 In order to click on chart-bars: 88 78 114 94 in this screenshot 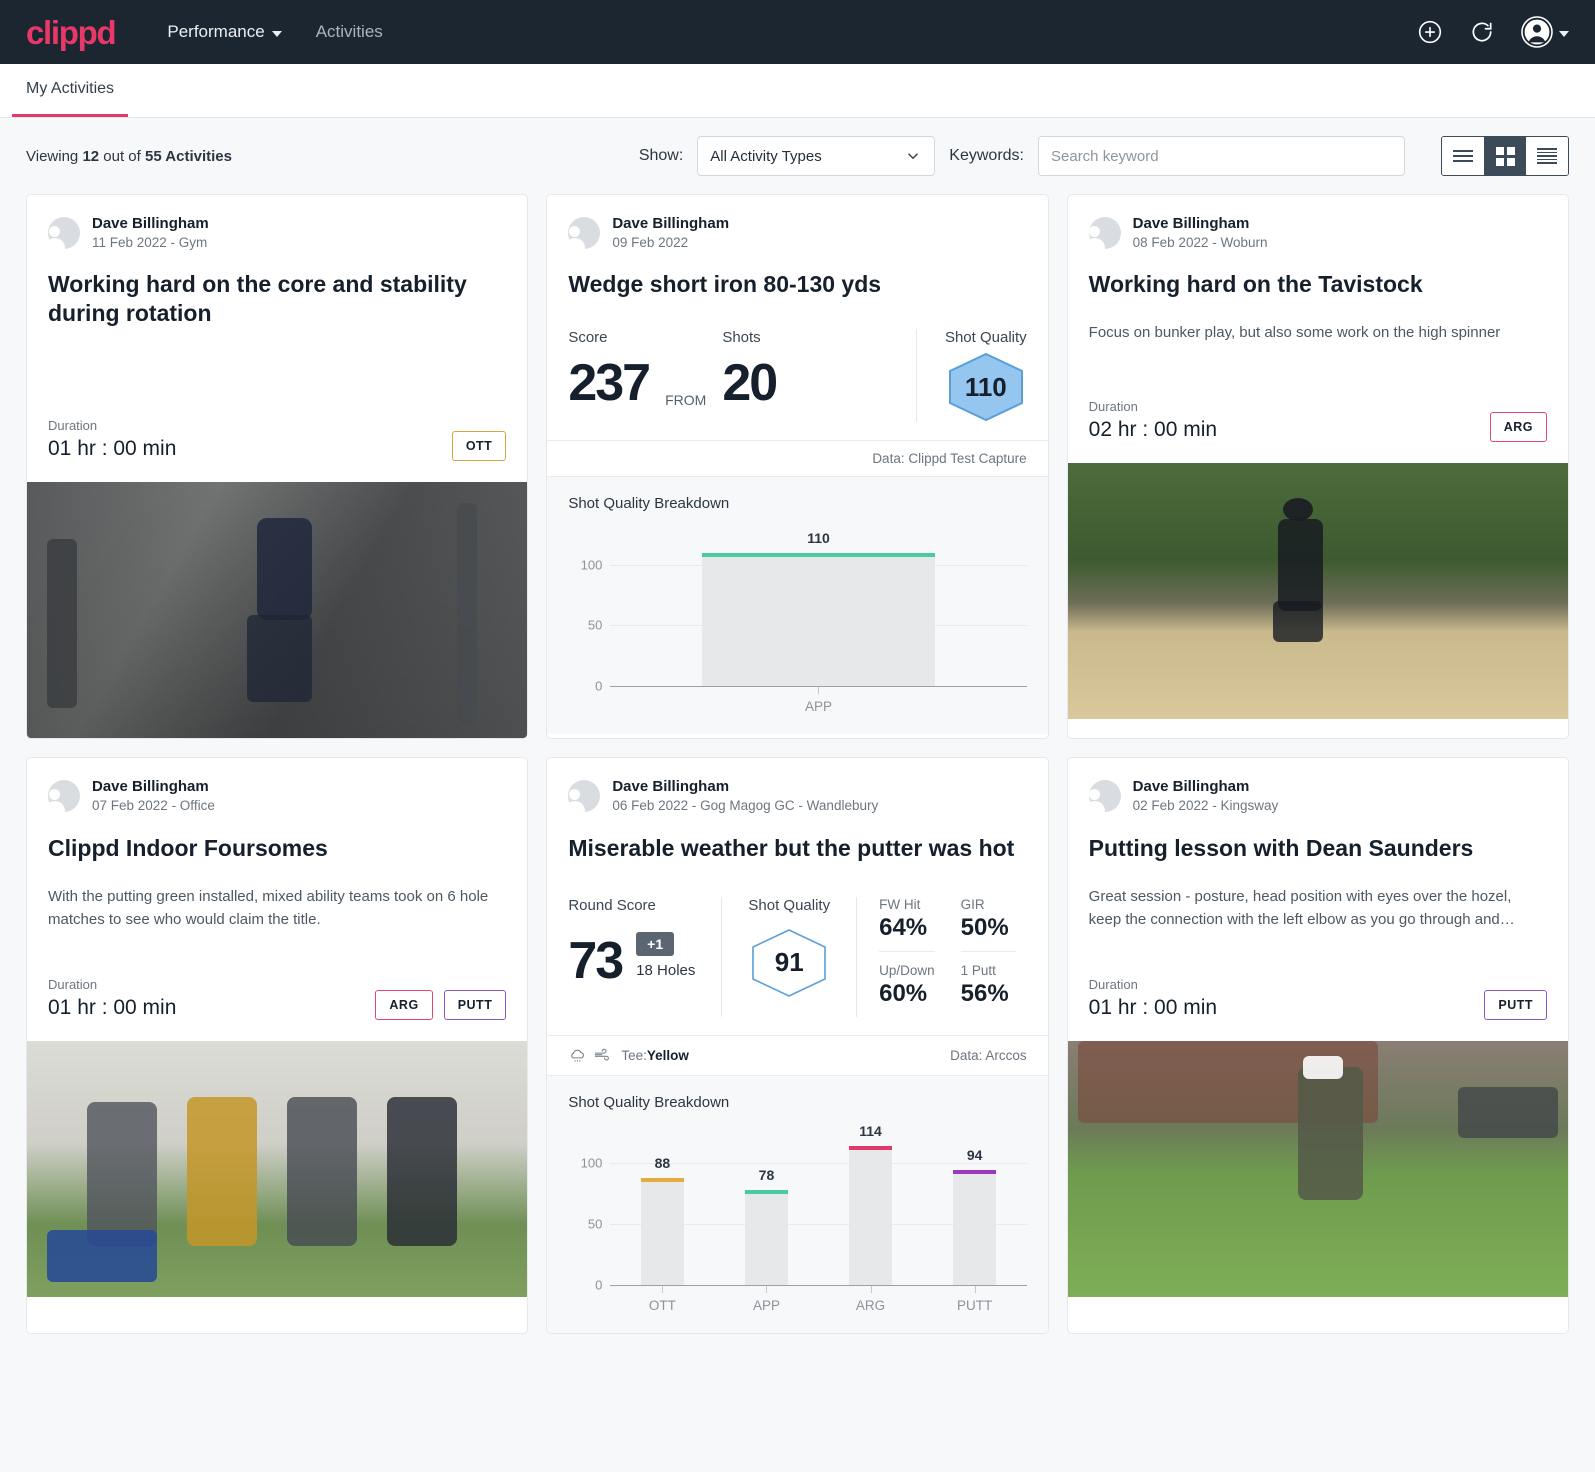, I will do `click(818, 1204)`.